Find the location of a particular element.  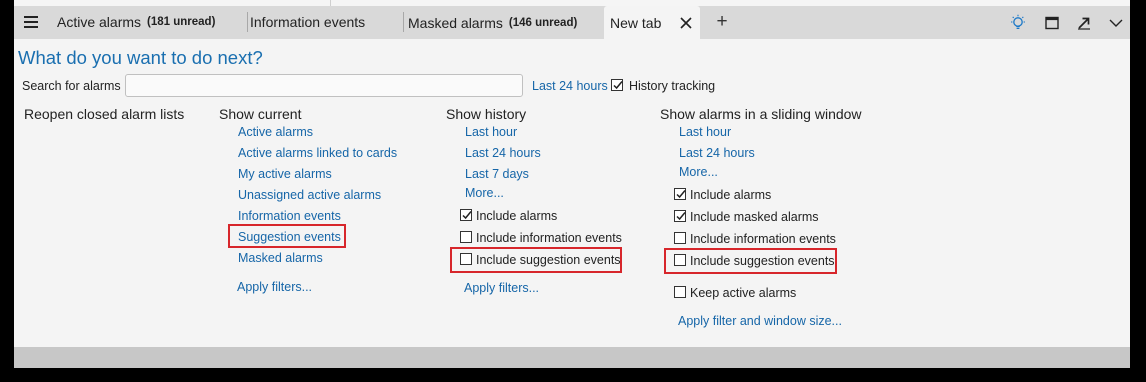

pop-out-icon is located at coordinates (1084, 23).